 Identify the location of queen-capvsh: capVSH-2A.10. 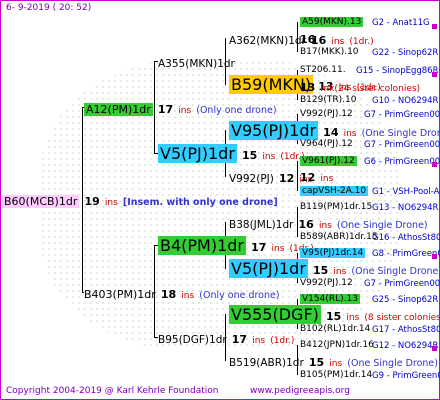
(334, 191).